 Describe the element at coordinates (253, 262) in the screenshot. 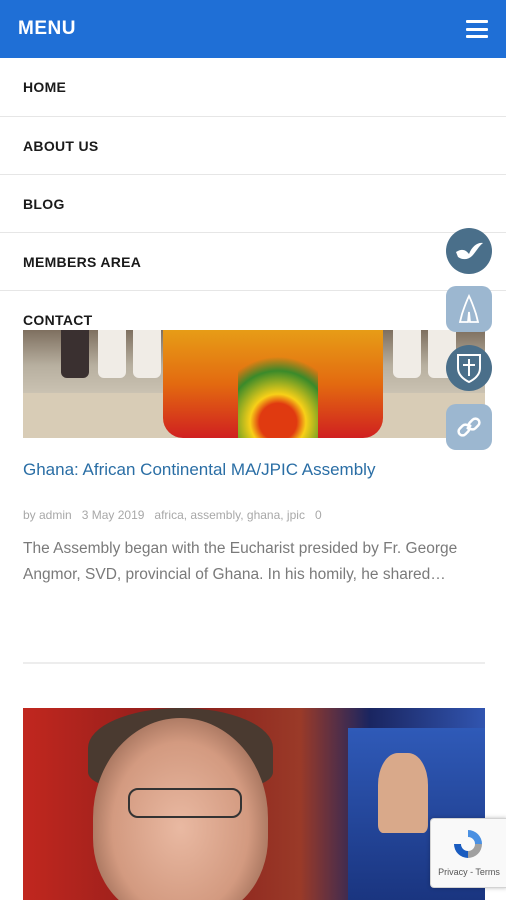

I see `menu-item-members-area: MEMBERS AREA` at that location.